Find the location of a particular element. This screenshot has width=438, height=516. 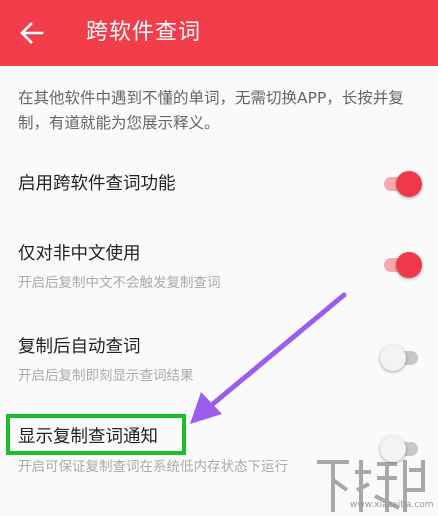

toggle-non-chinese-only is located at coordinates (402, 265).